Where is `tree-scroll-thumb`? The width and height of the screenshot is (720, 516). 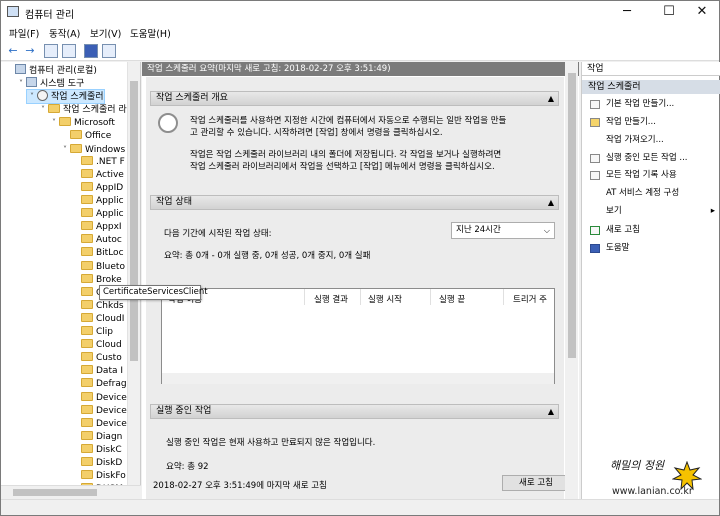 tree-scroll-thumb is located at coordinates (134, 221).